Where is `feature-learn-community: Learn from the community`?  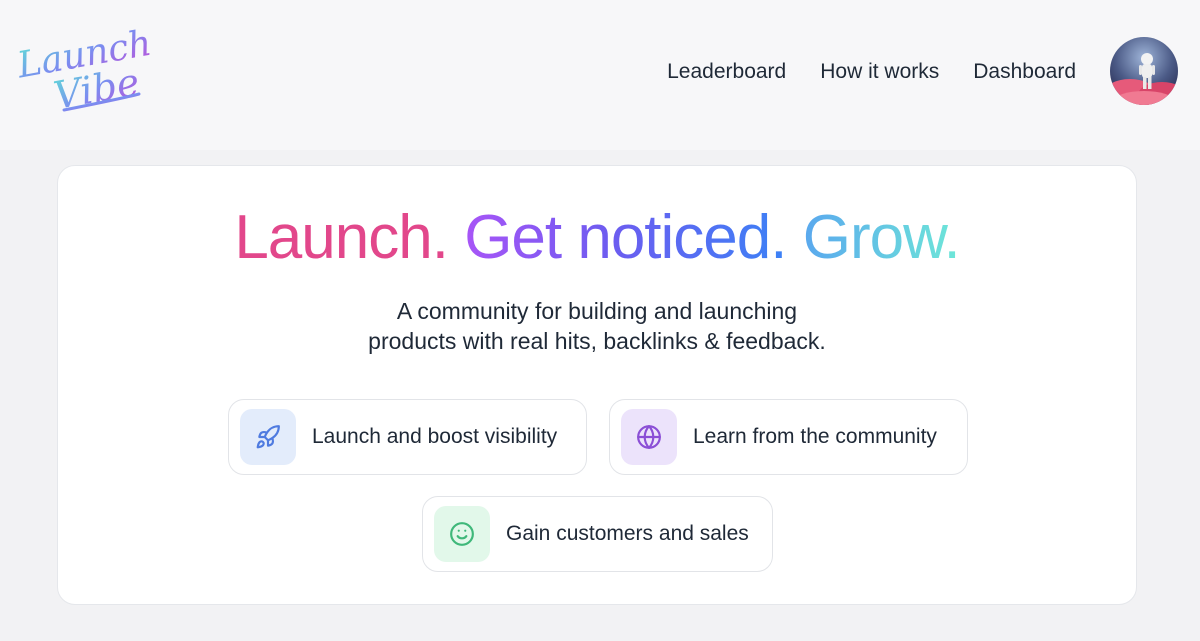
feature-learn-community: Learn from the community is located at coordinates (788, 437).